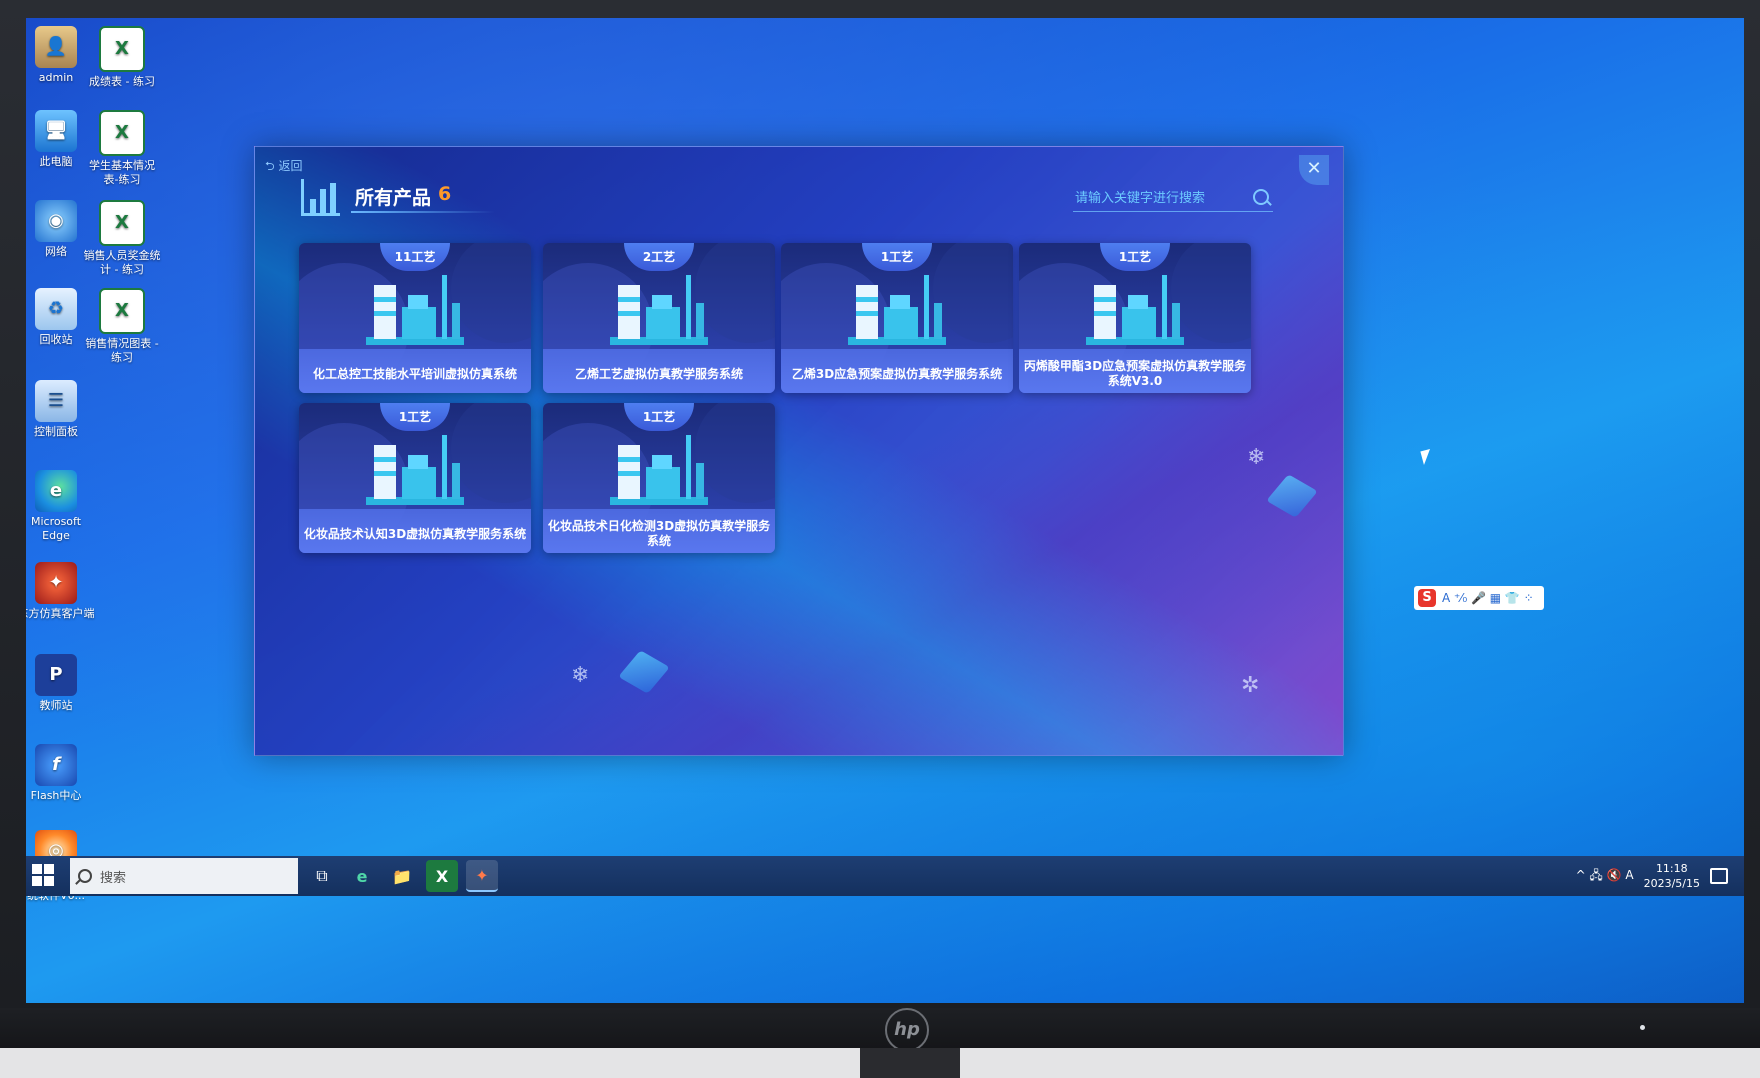 The width and height of the screenshot is (1760, 1078). Describe the element at coordinates (270, 166) in the screenshot. I see `back-arrow-icon: ⮌` at that location.